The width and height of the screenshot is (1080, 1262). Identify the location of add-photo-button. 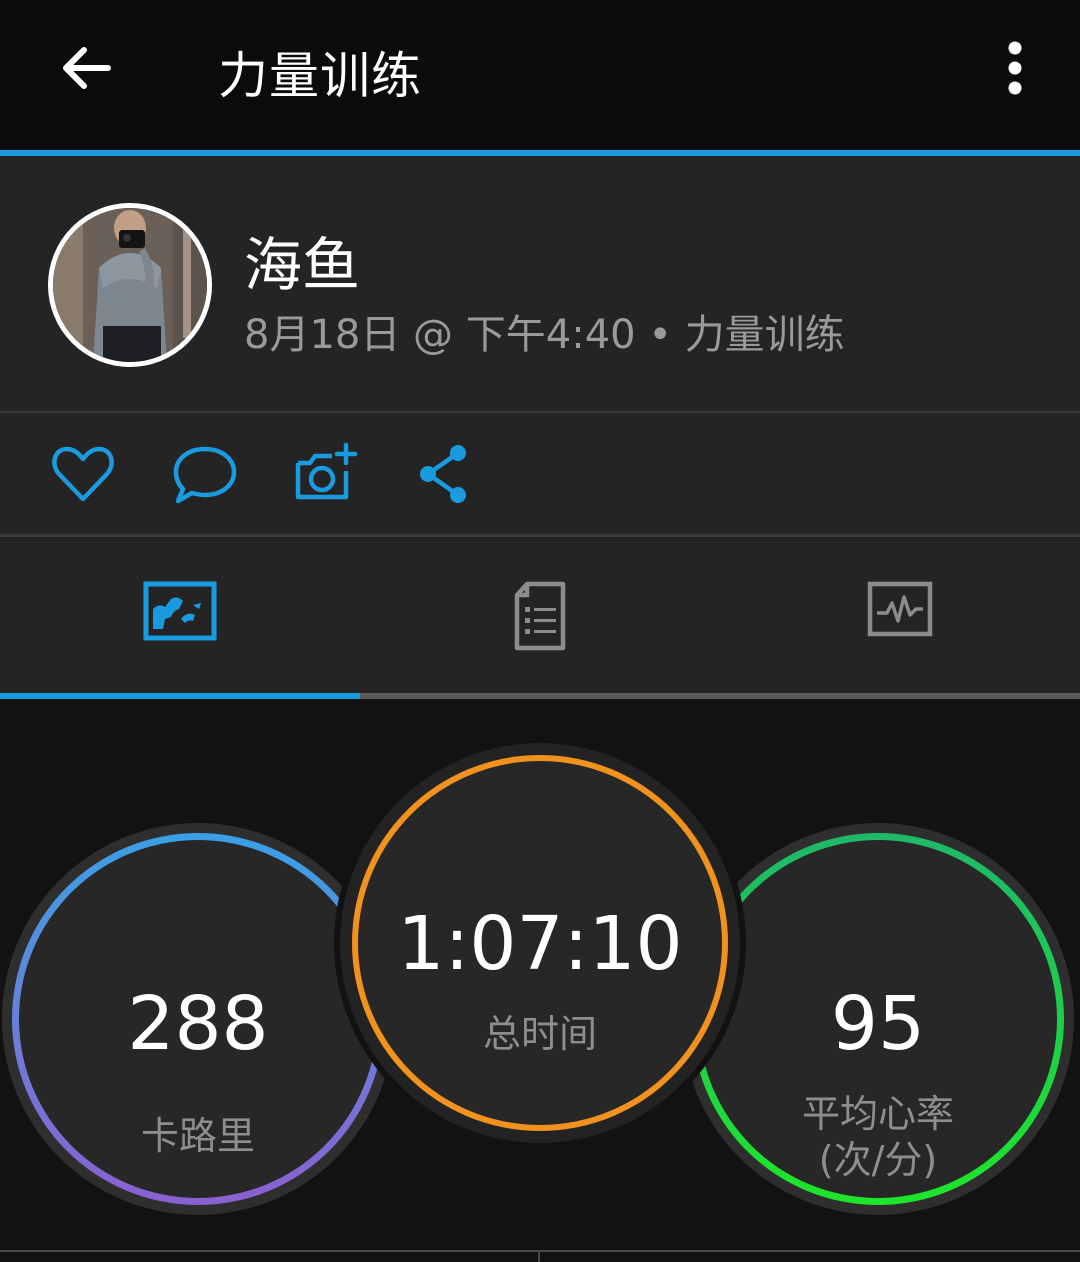
(325, 474).